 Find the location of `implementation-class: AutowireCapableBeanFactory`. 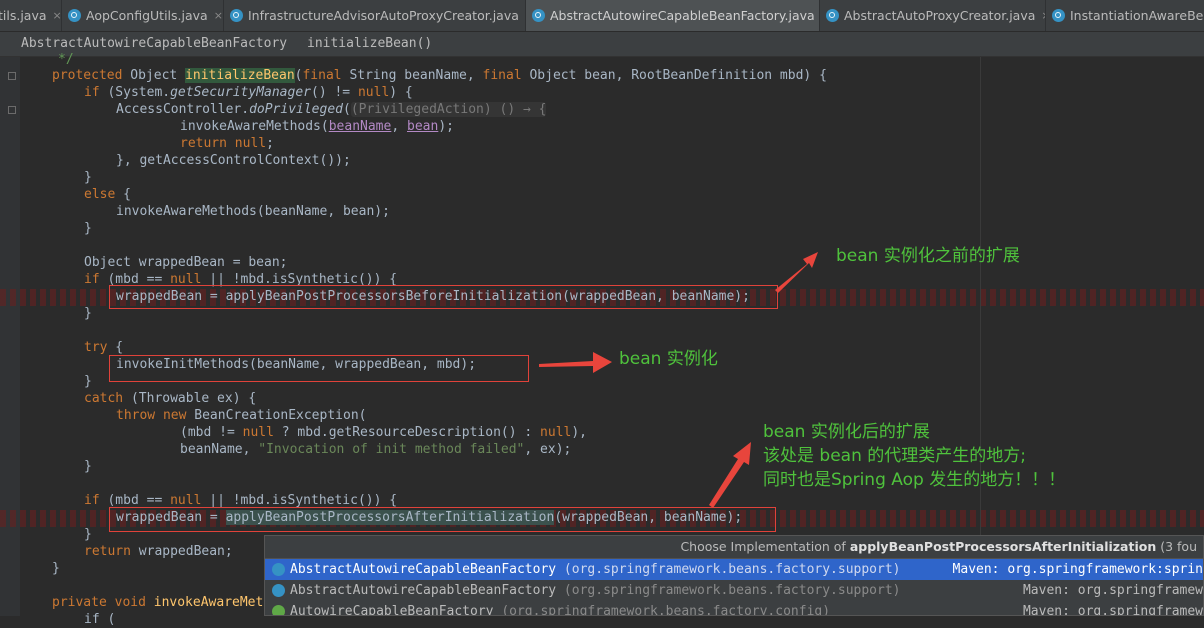

implementation-class: AutowireCapableBeanFactory is located at coordinates (392, 610).